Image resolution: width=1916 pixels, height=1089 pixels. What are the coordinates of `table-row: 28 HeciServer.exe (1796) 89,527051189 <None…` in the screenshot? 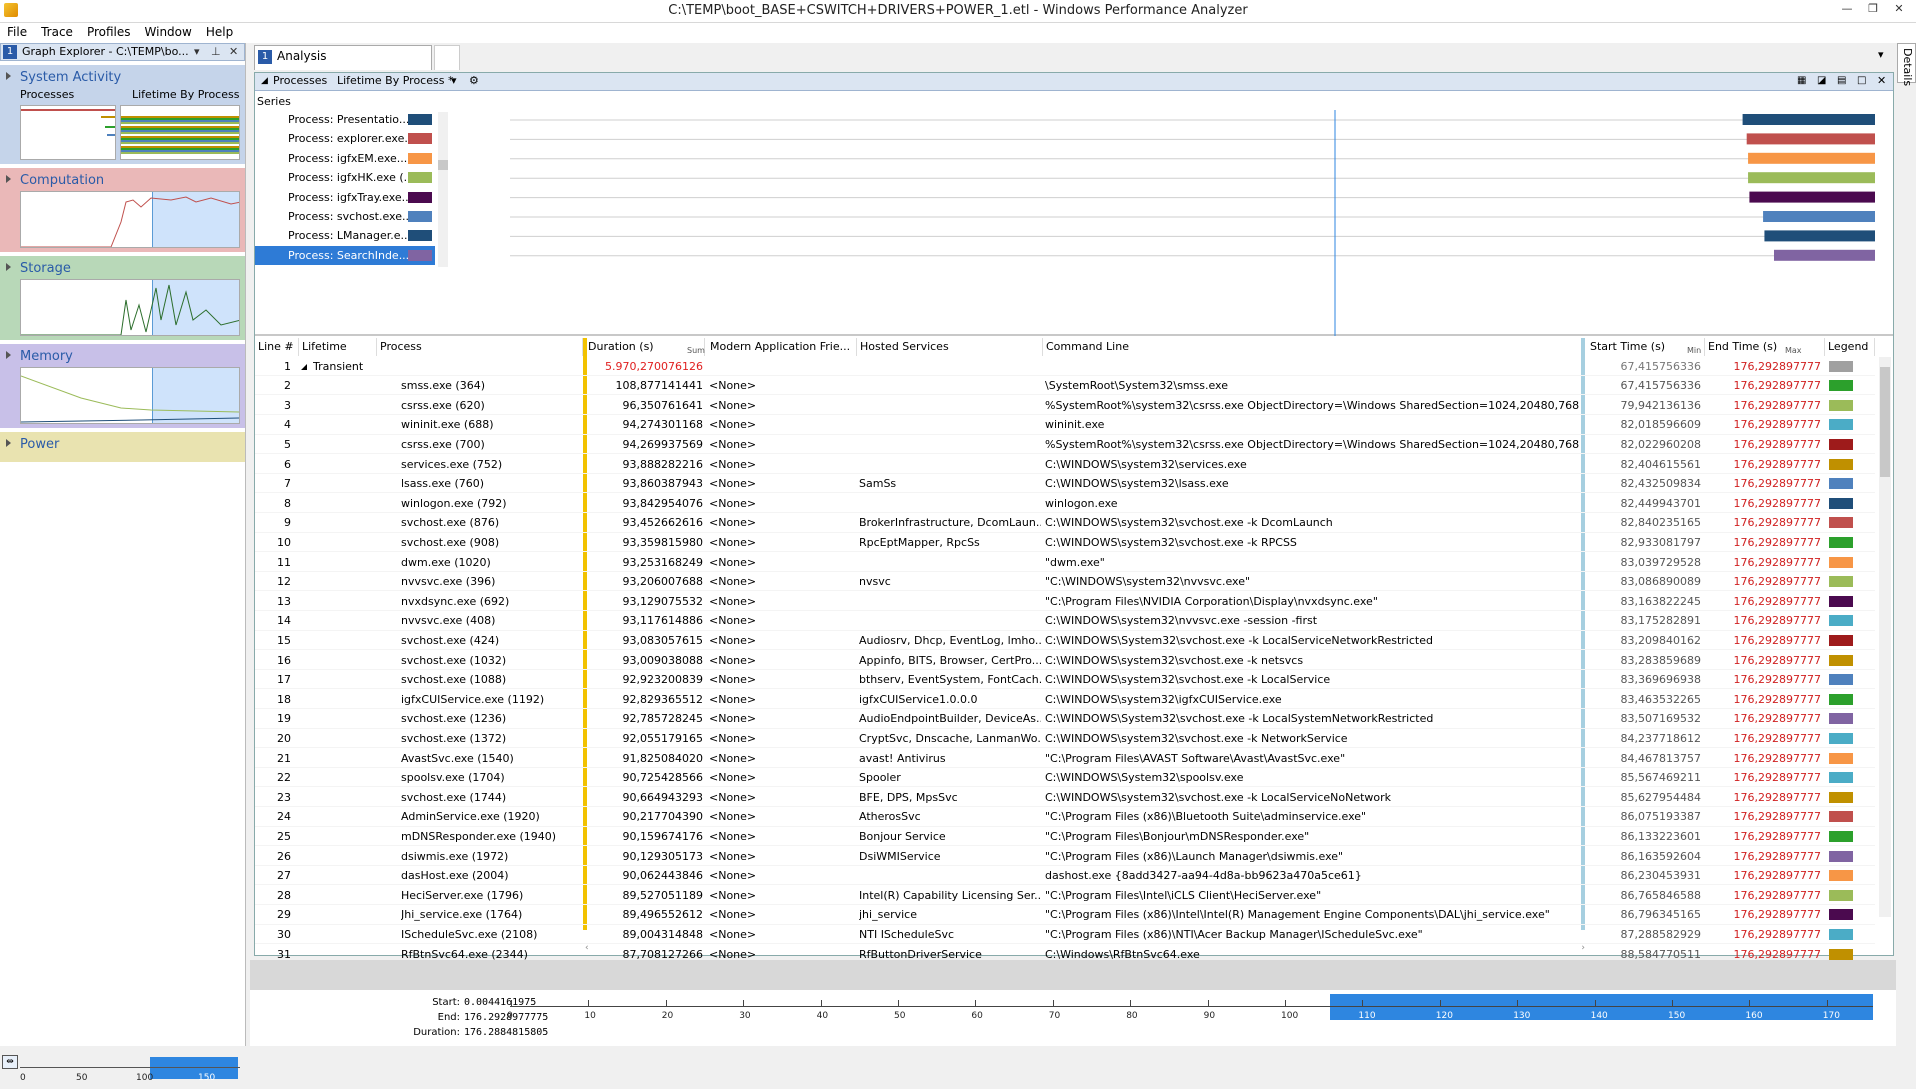 It's located at (1065, 895).